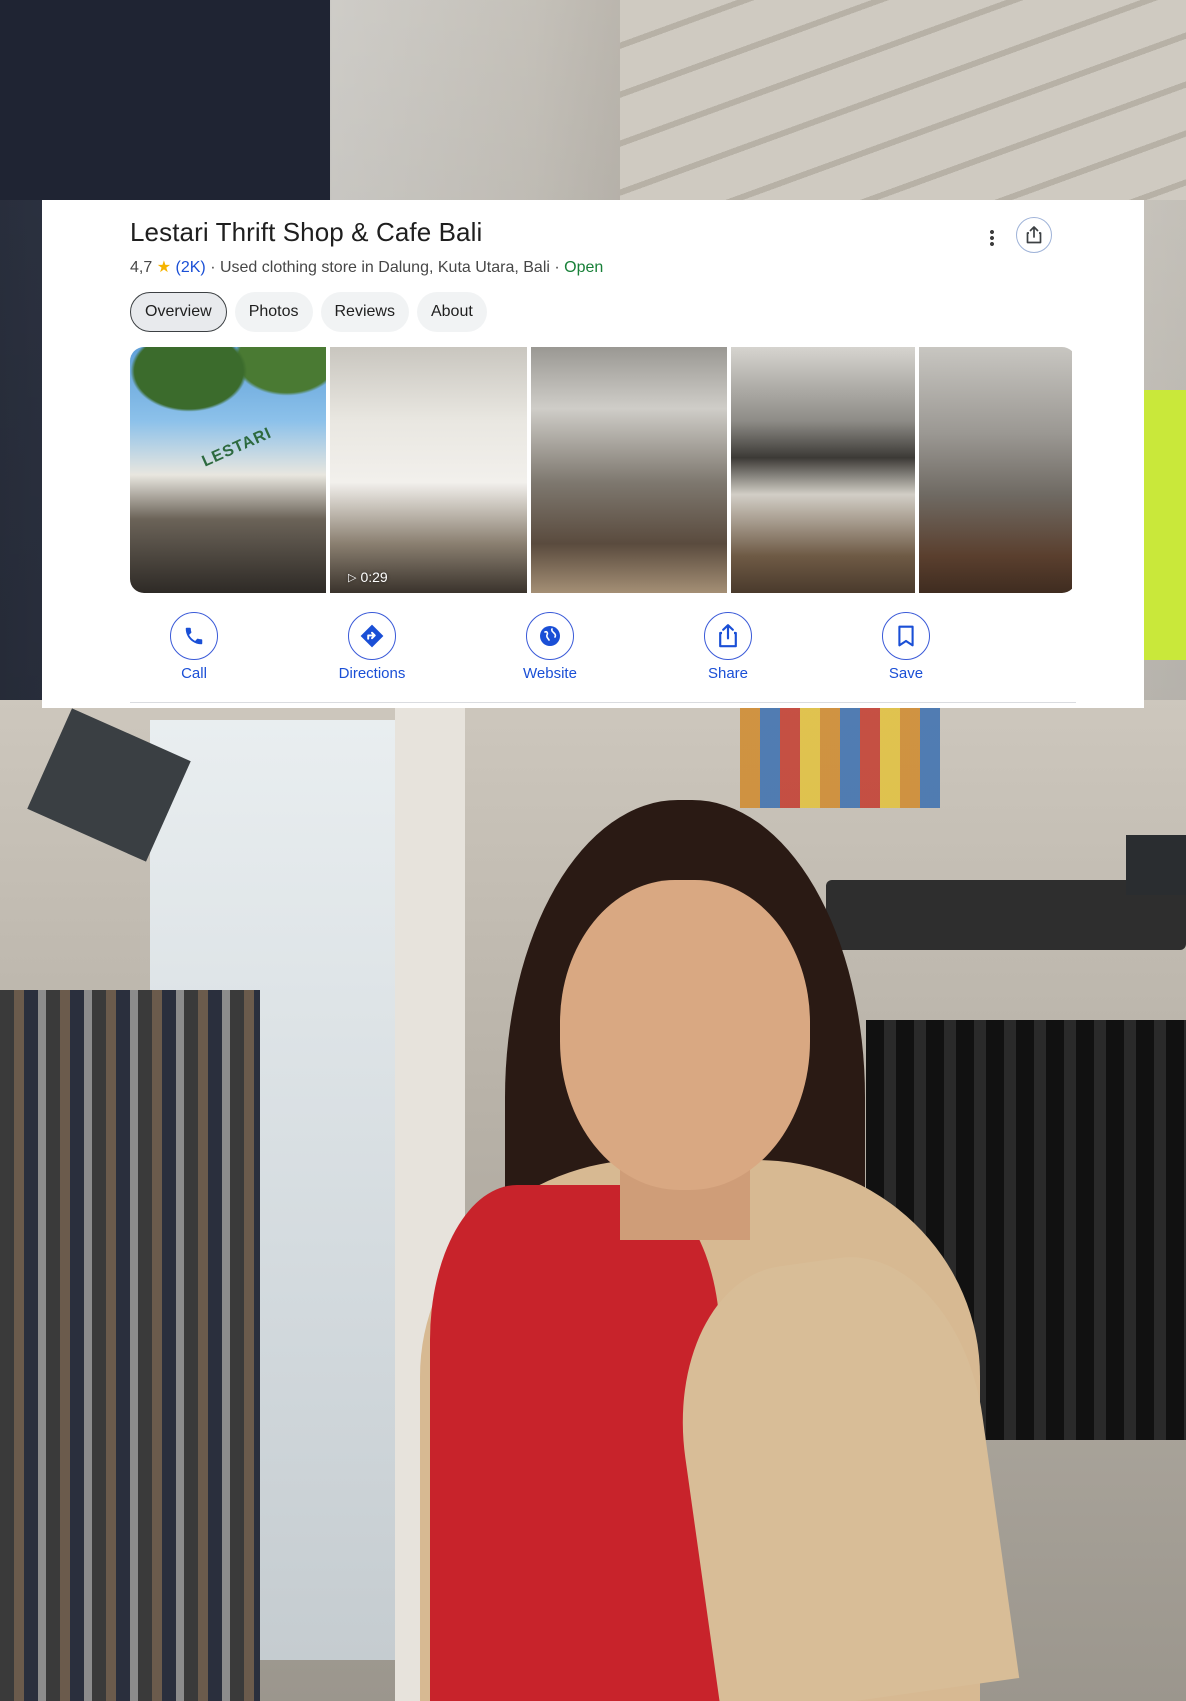  I want to click on call-button: Call, so click(194, 647).